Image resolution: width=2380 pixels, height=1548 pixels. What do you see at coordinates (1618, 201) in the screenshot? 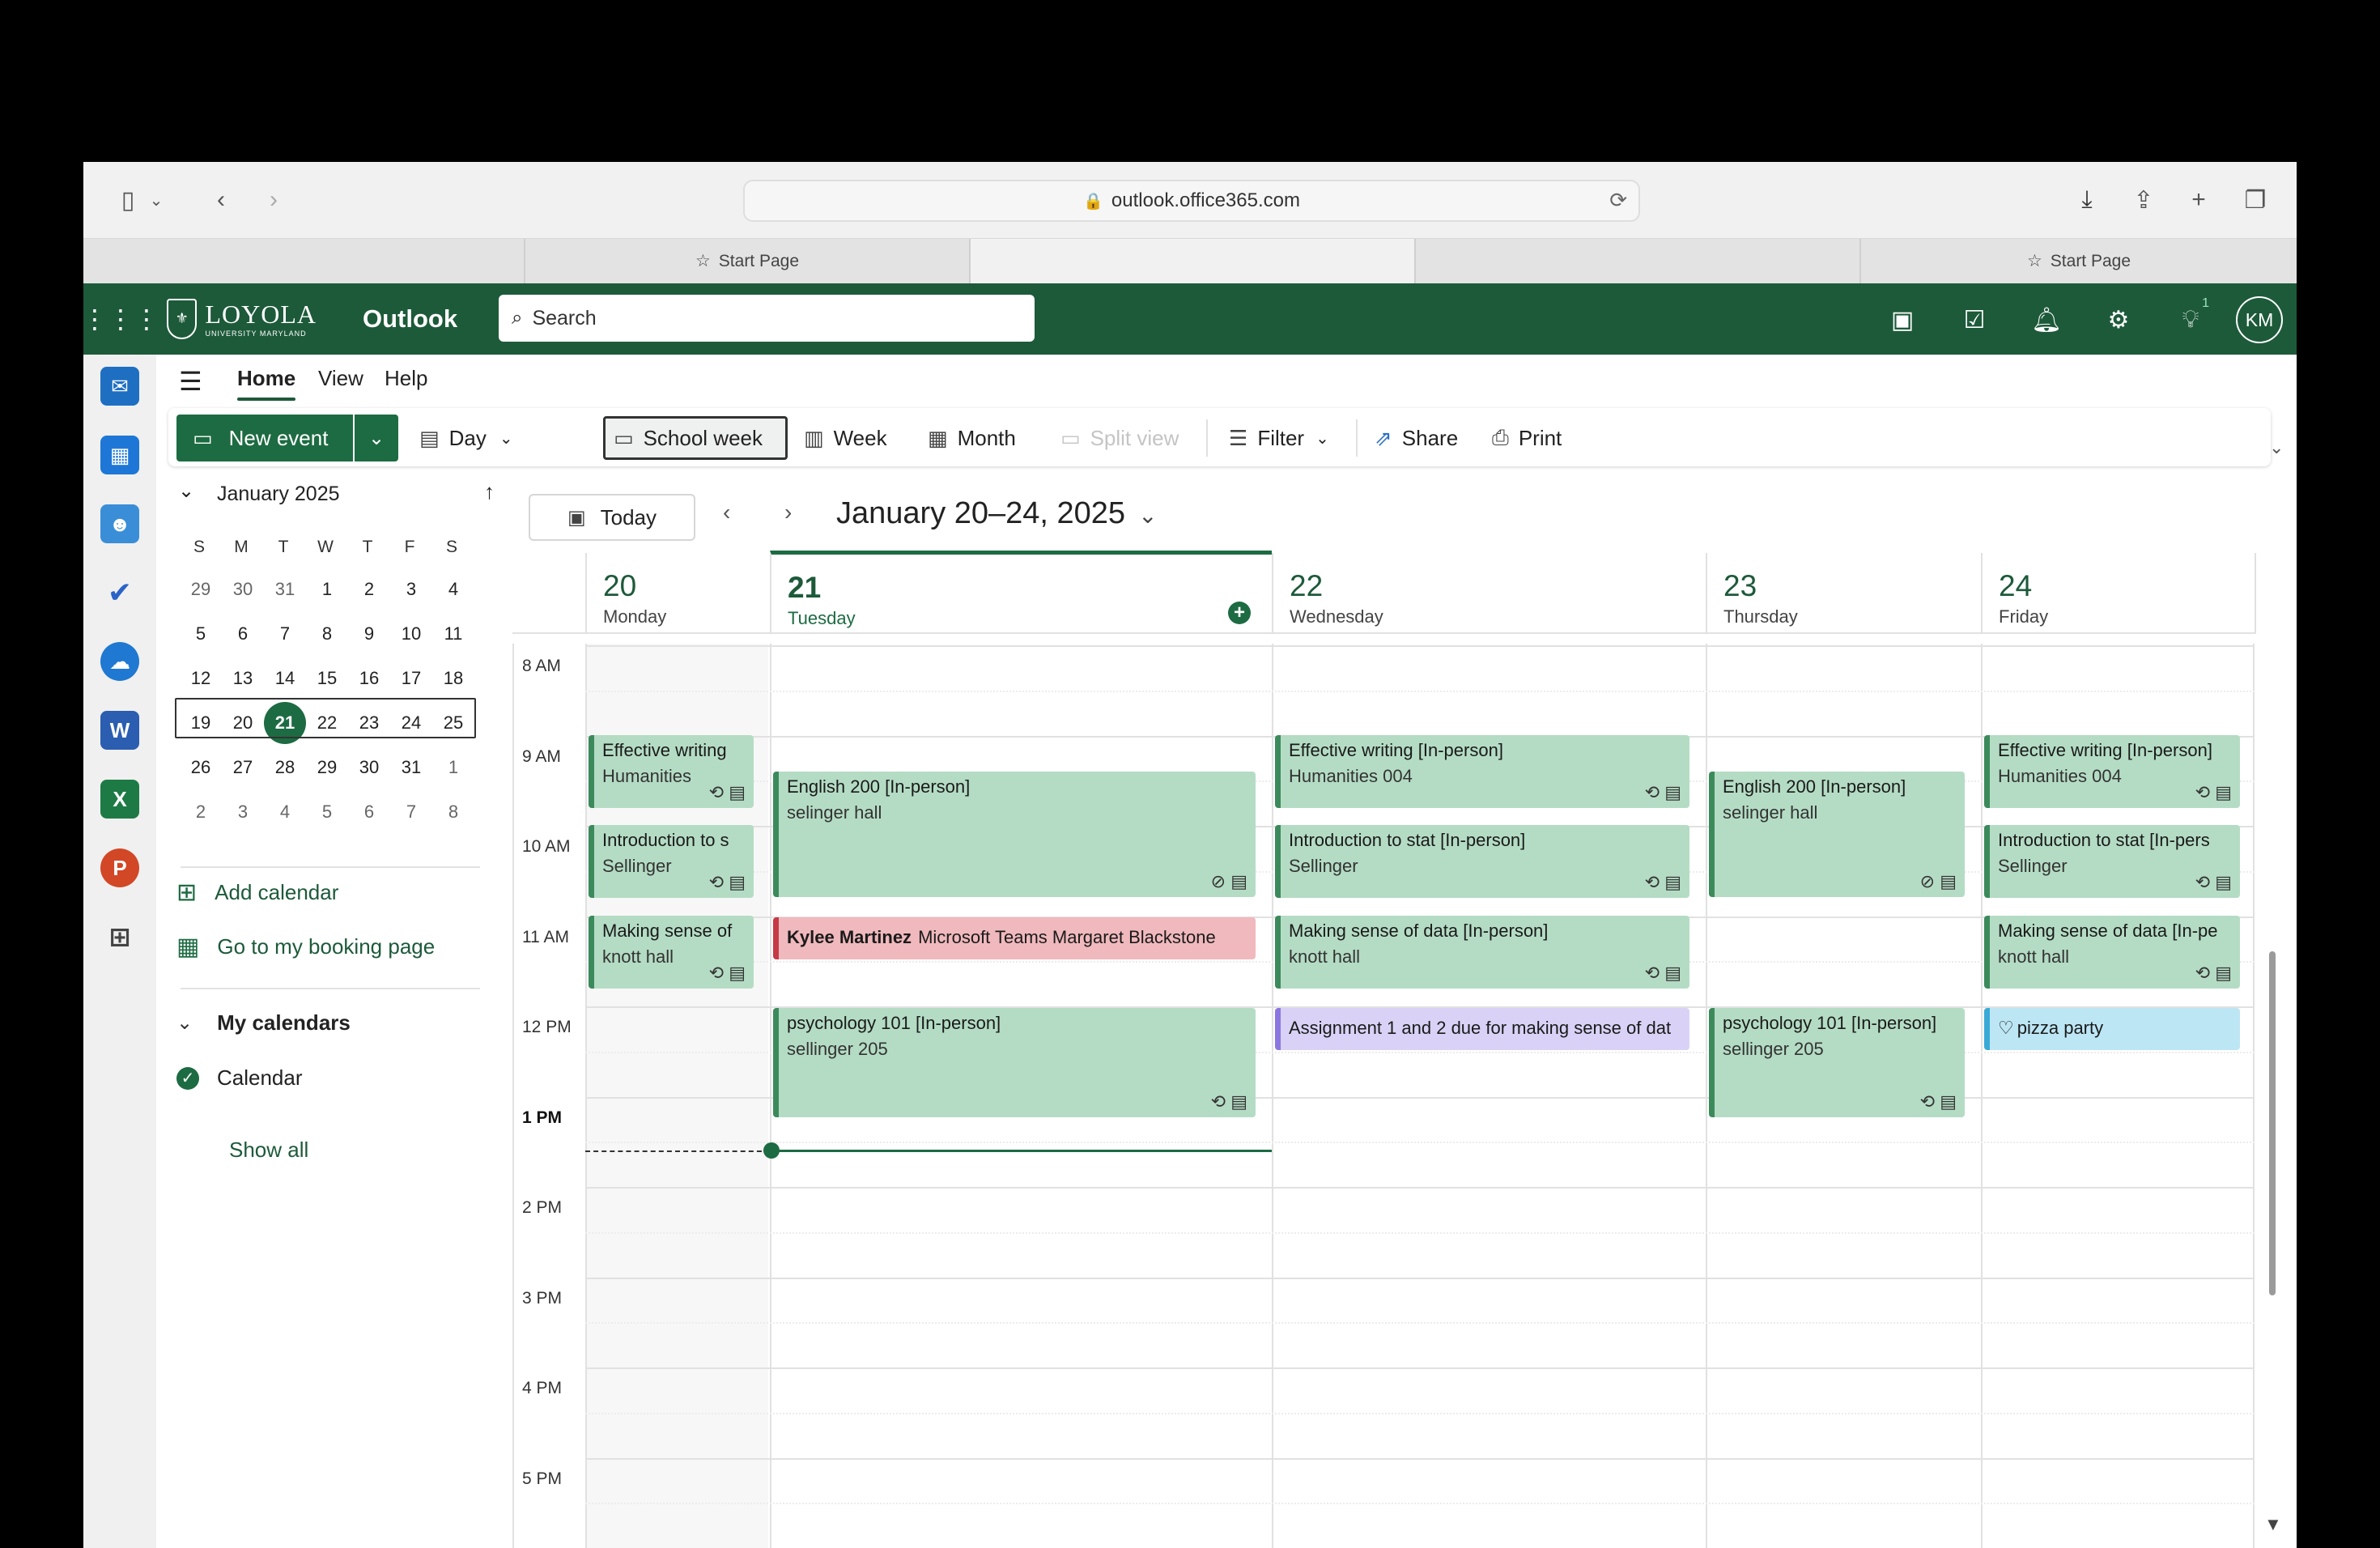
I see `translate-reload-icons: ⟳` at bounding box center [1618, 201].